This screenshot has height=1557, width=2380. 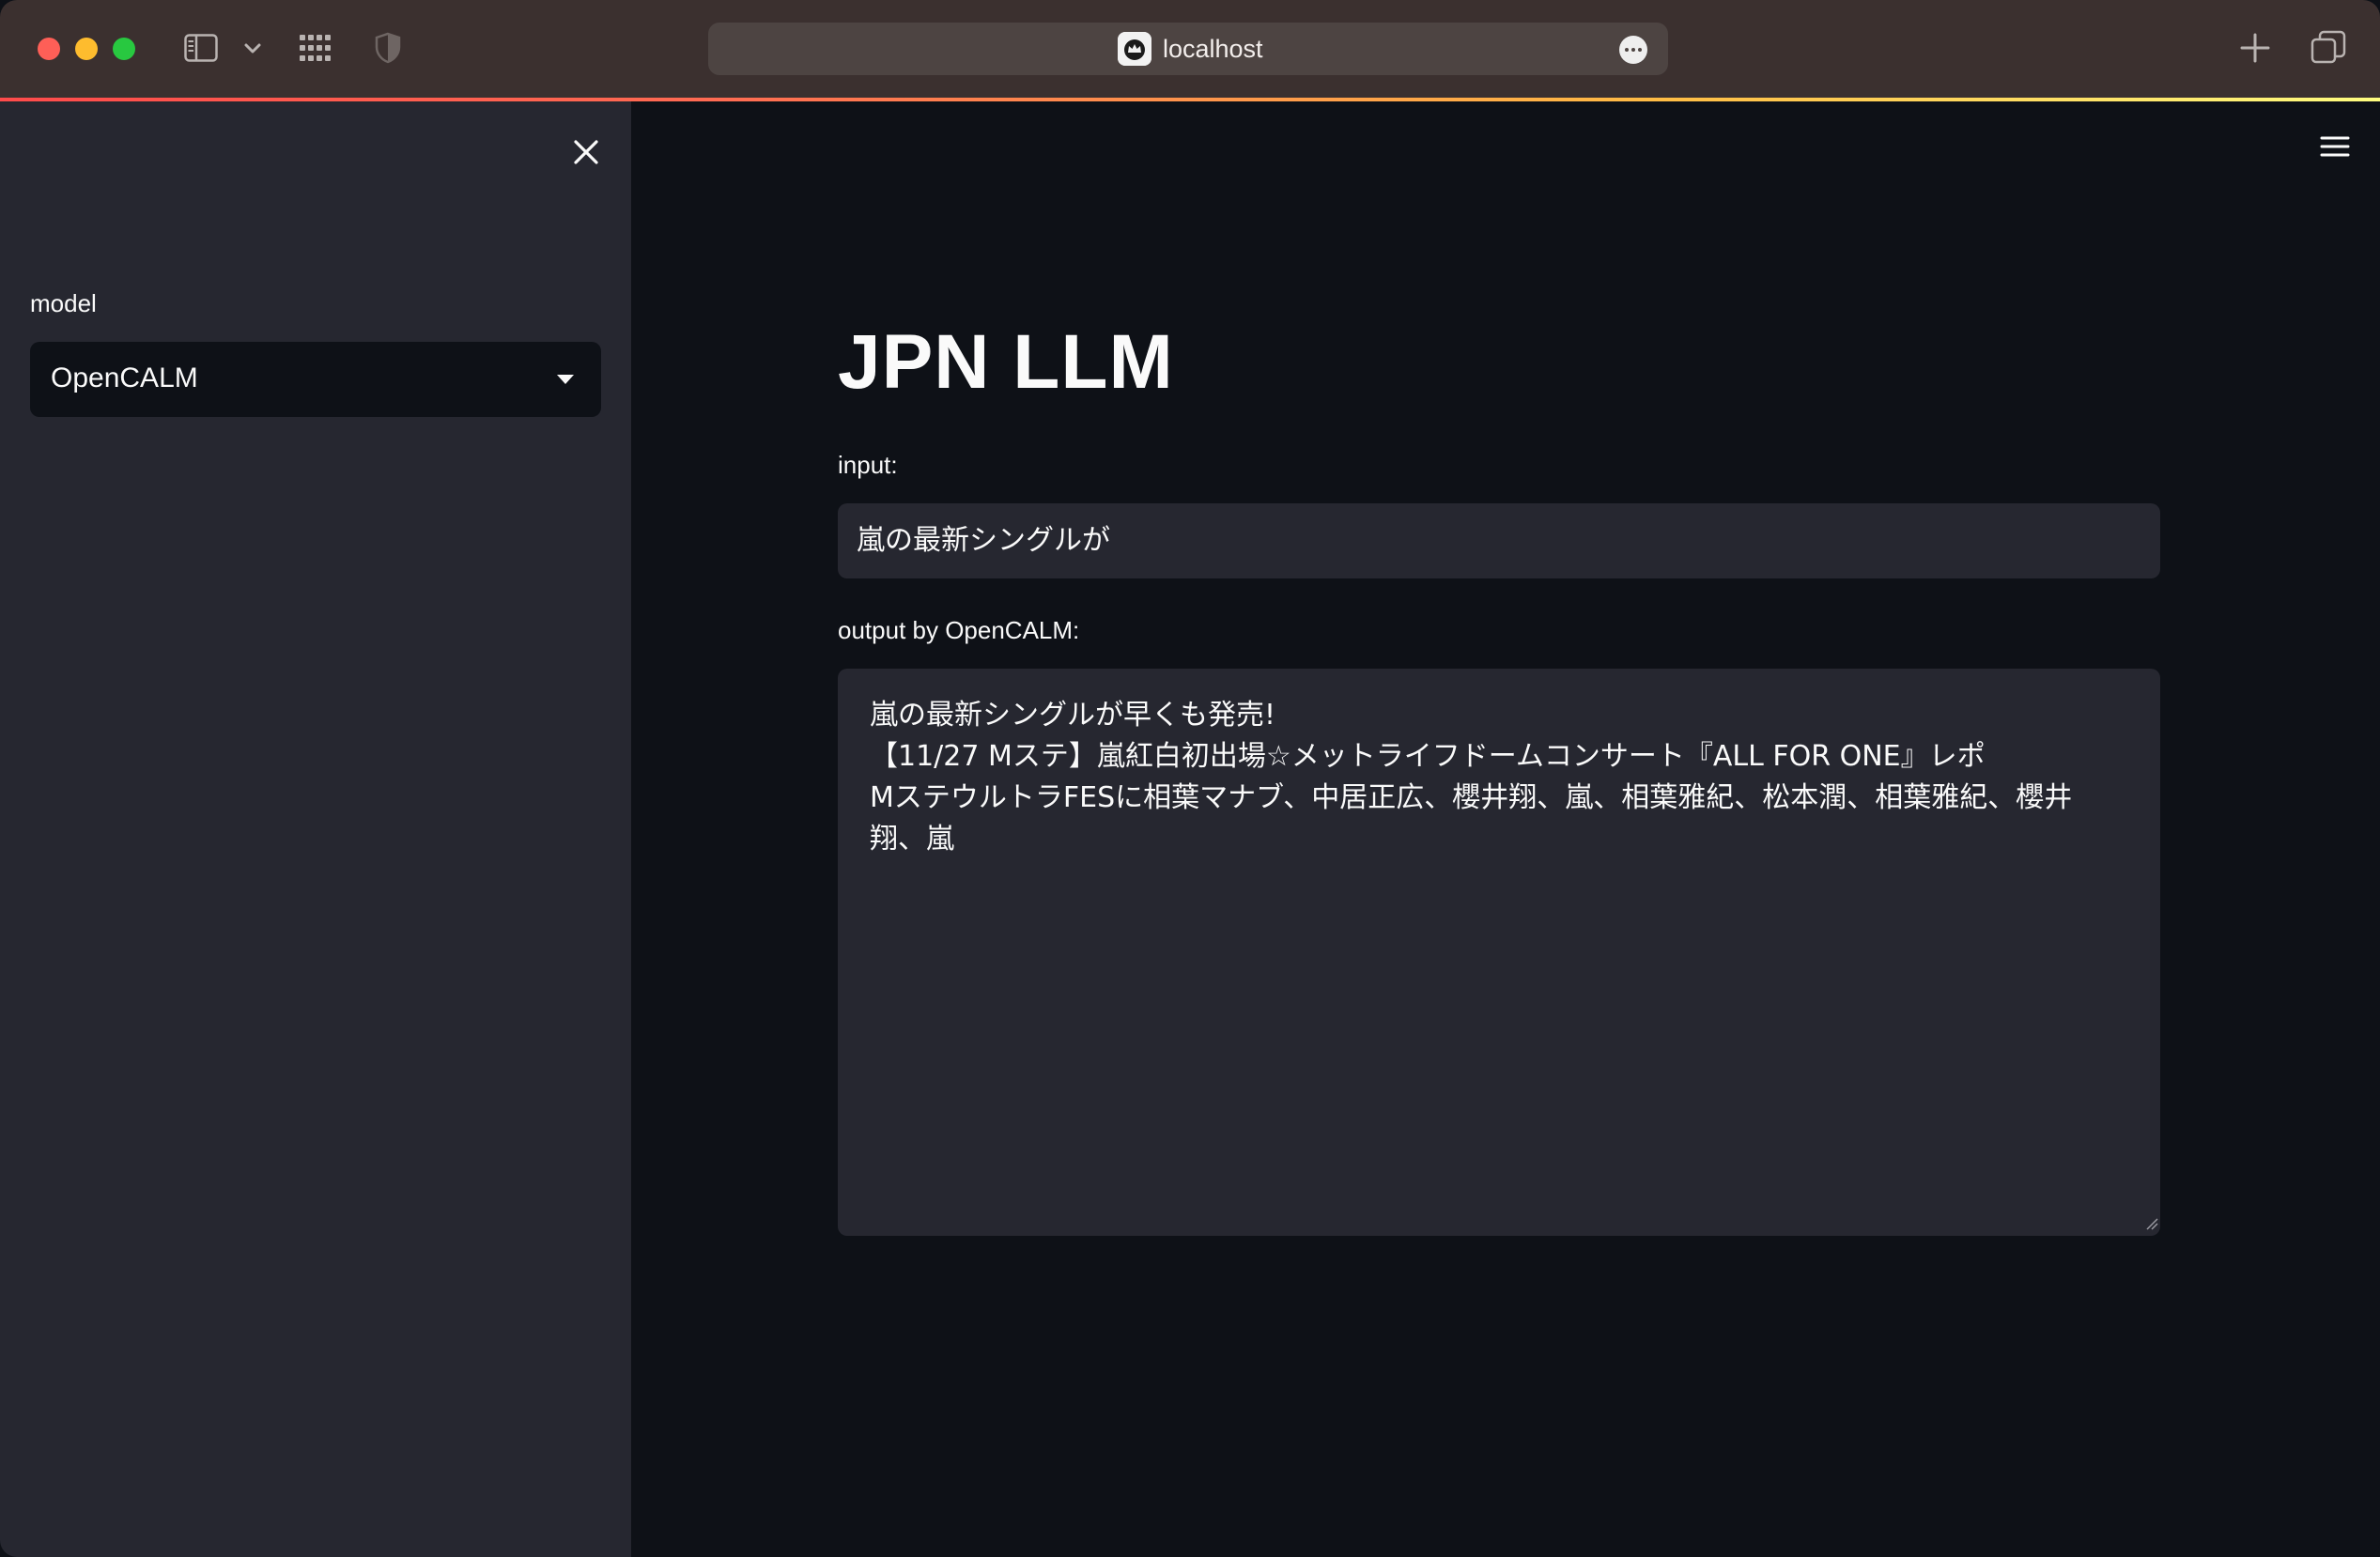 What do you see at coordinates (1499, 541) in the screenshot?
I see `prompt-input` at bounding box center [1499, 541].